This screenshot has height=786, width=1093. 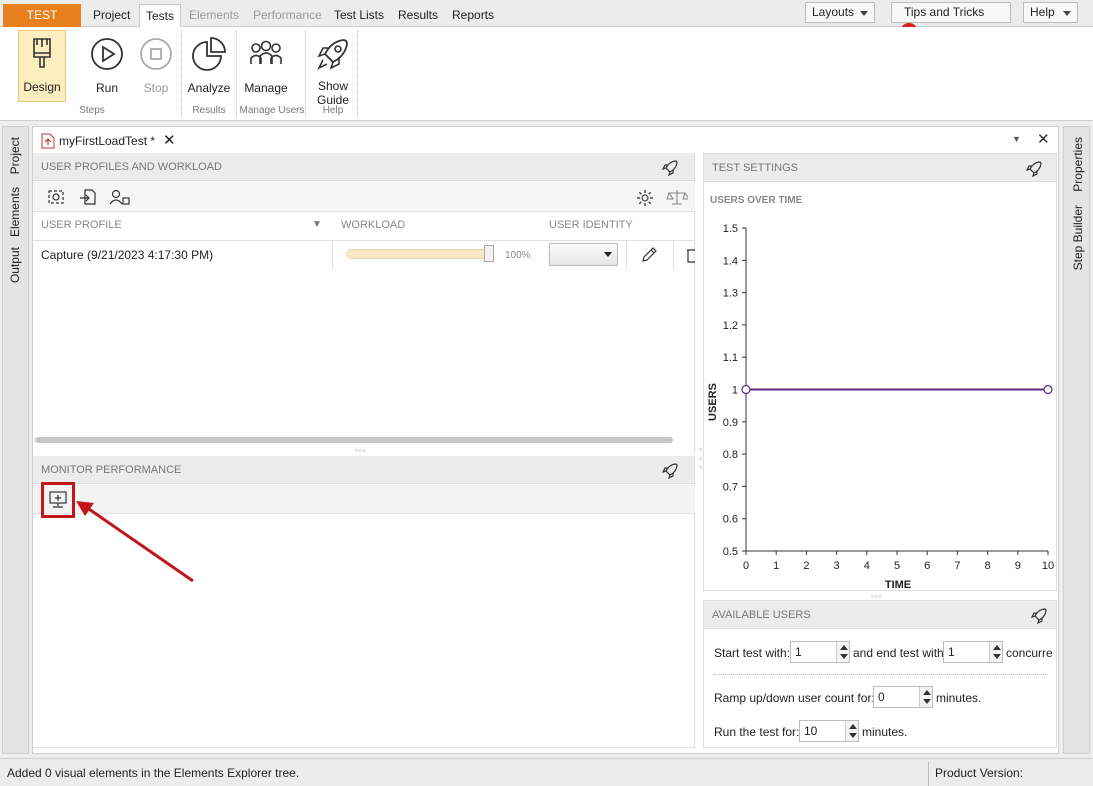 I want to click on chart-x-tick-label: 2, so click(x=806, y=566).